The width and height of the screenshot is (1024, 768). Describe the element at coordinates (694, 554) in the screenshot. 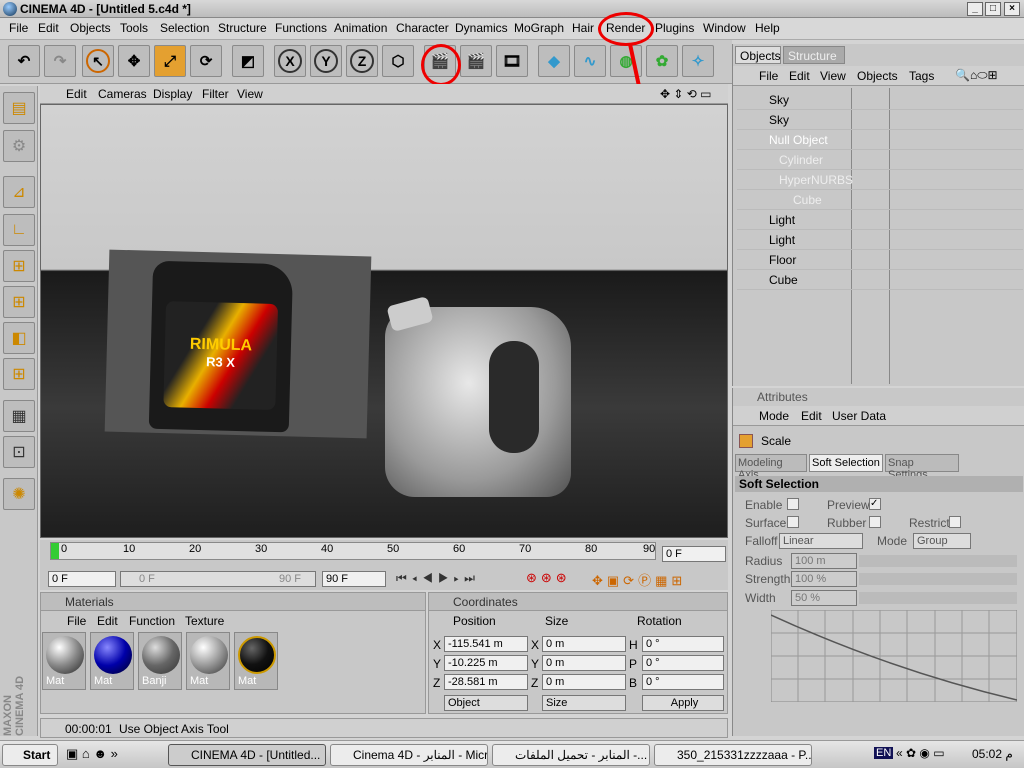

I see `current-frame-field: 0 F` at that location.